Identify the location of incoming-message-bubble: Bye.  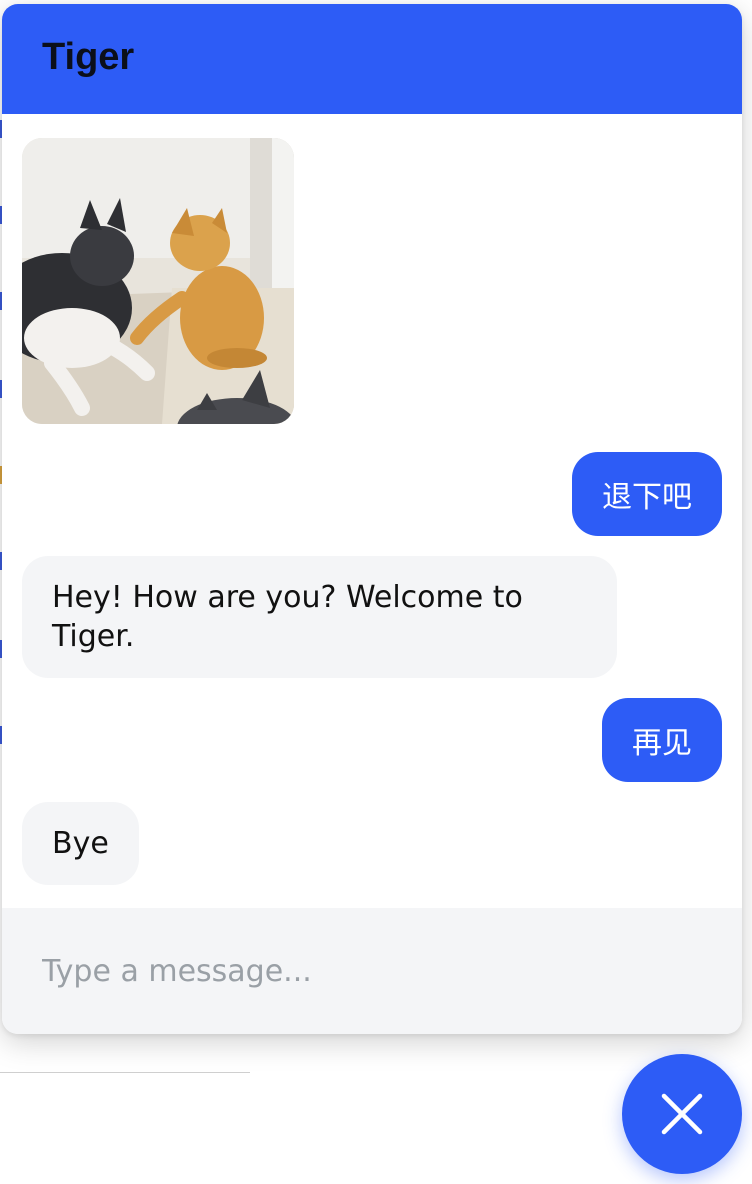
(80, 843).